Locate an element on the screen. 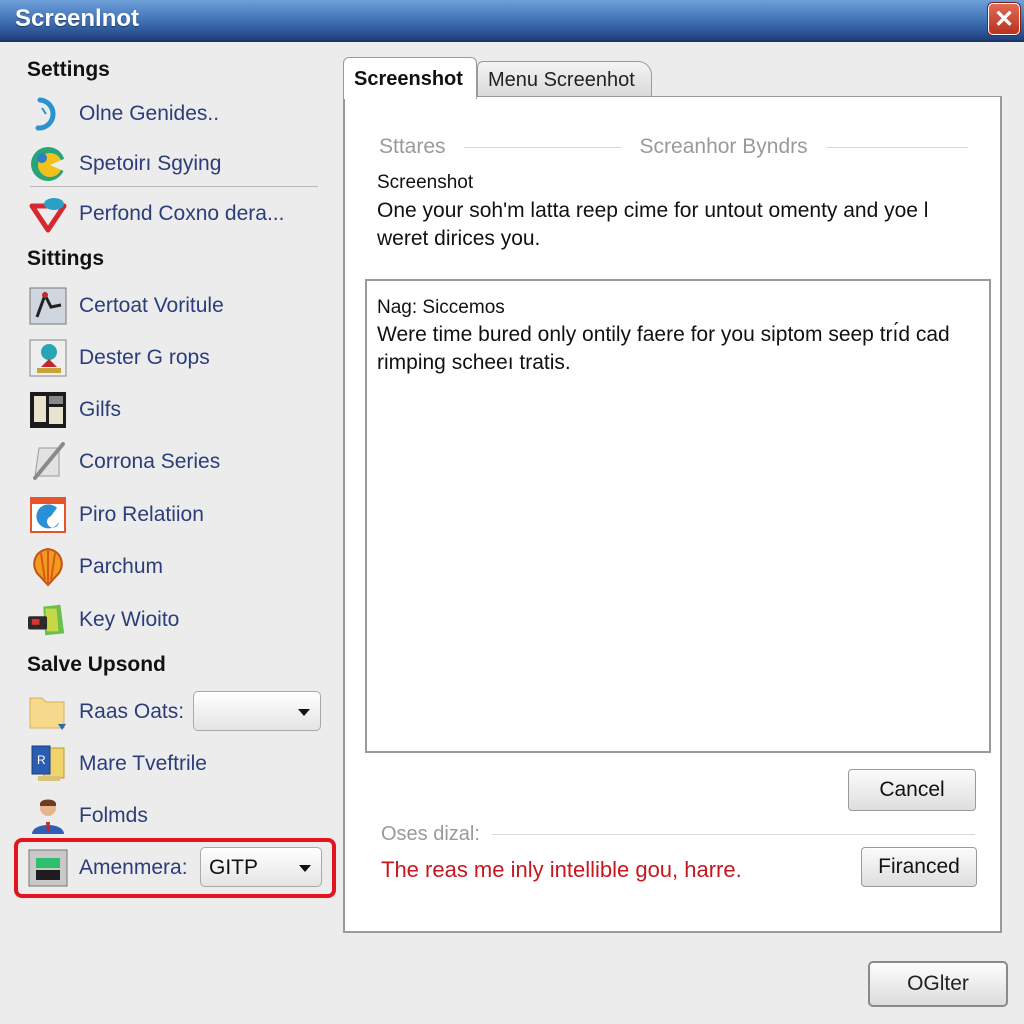  clock-arc-icon is located at coordinates (48, 114).